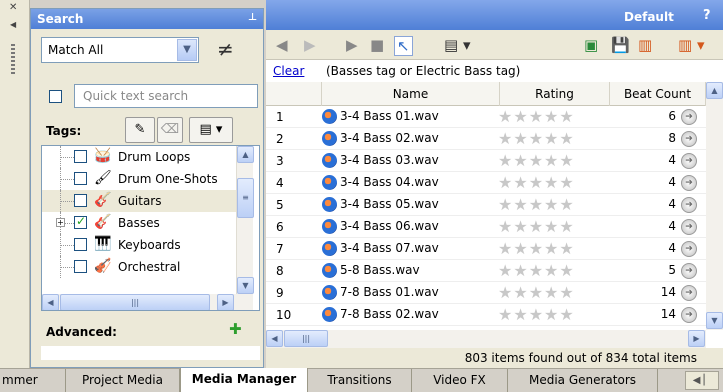 The height and width of the screenshot is (392, 723). Describe the element at coordinates (649, 17) in the screenshot. I see `layout-name: Default` at that location.